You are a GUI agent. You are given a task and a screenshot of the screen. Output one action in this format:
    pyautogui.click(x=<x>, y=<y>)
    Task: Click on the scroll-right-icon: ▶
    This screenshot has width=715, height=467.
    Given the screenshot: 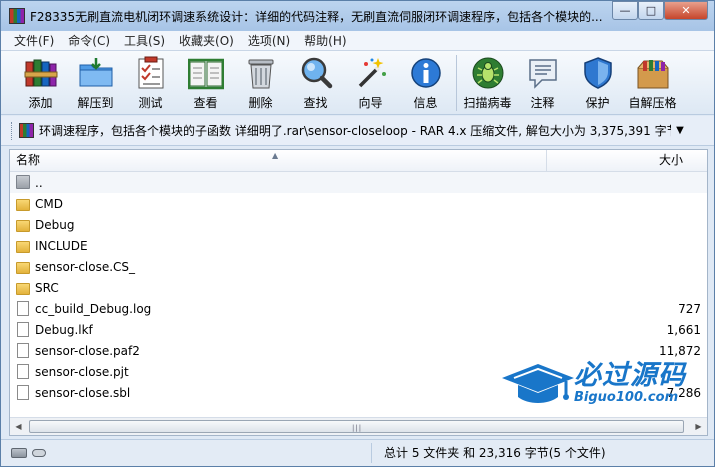 What is the action you would take?
    pyautogui.click(x=698, y=426)
    